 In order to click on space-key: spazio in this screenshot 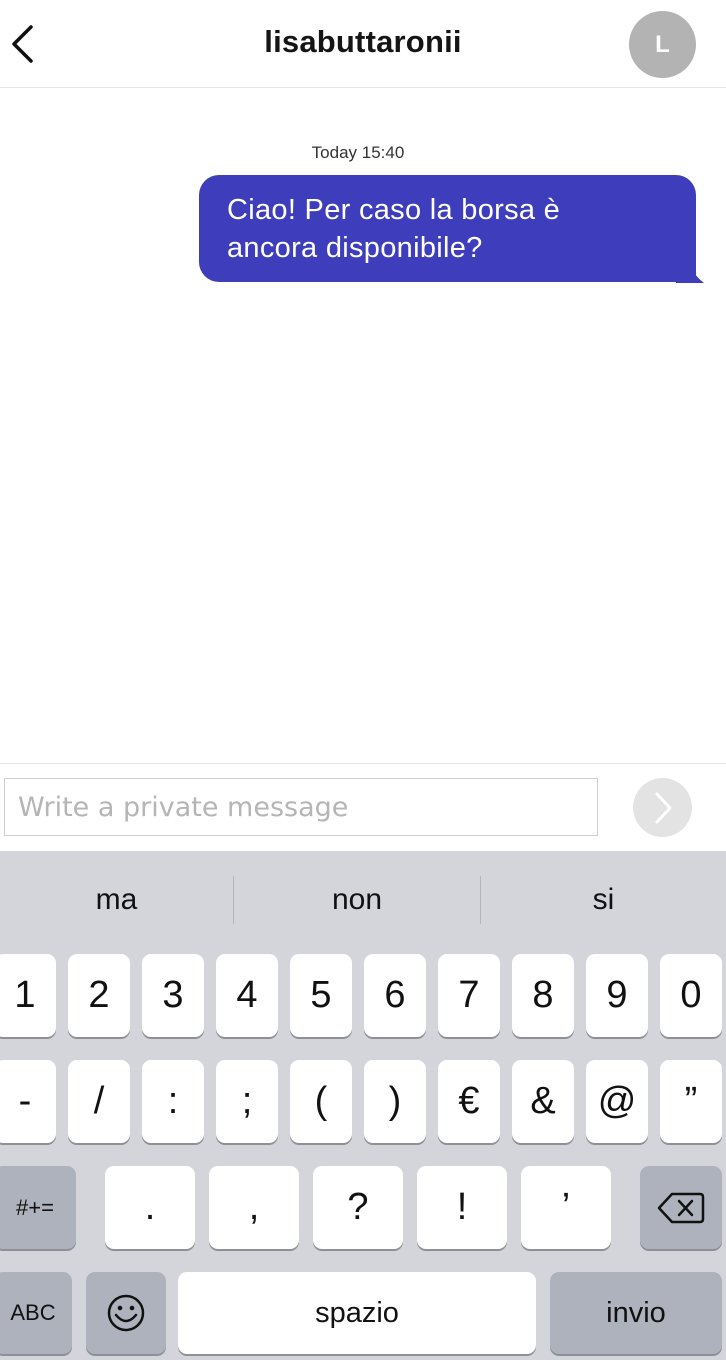, I will do `click(357, 1313)`.